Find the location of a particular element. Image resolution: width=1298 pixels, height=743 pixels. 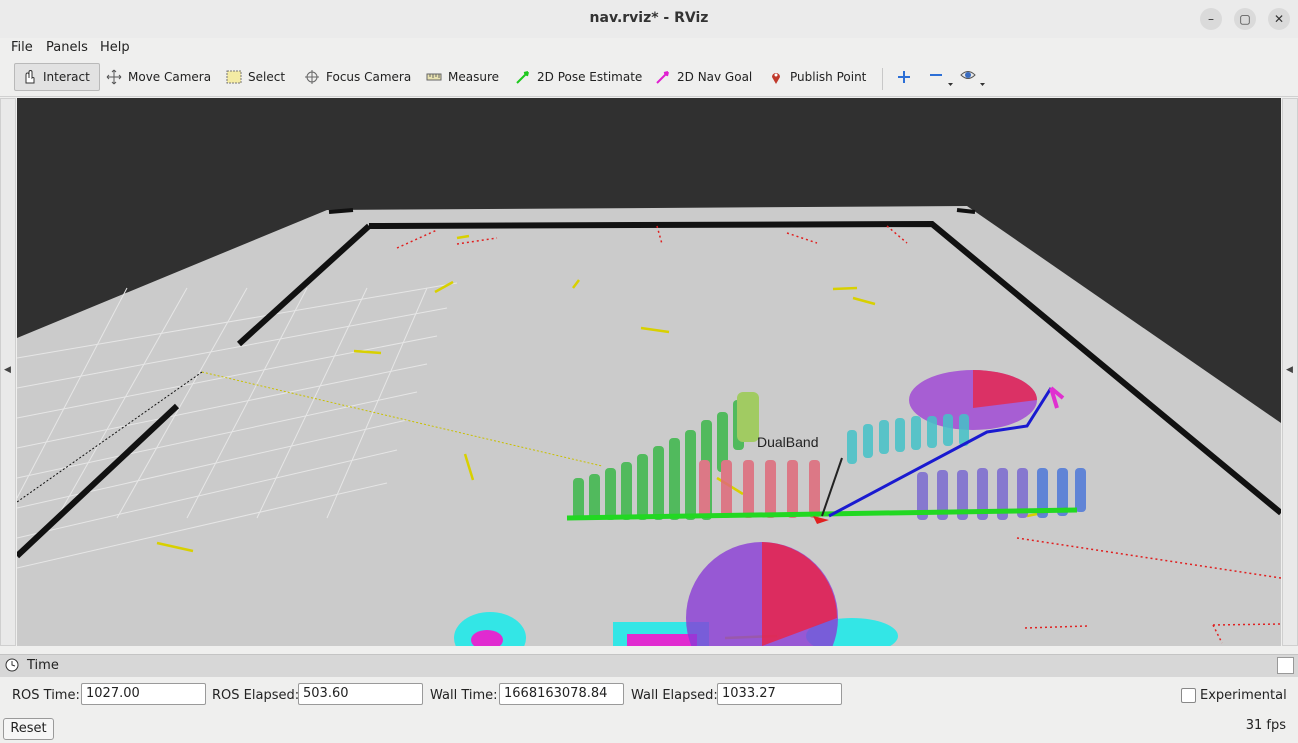

right-dock-collapser: ◀ is located at coordinates (1290, 372).